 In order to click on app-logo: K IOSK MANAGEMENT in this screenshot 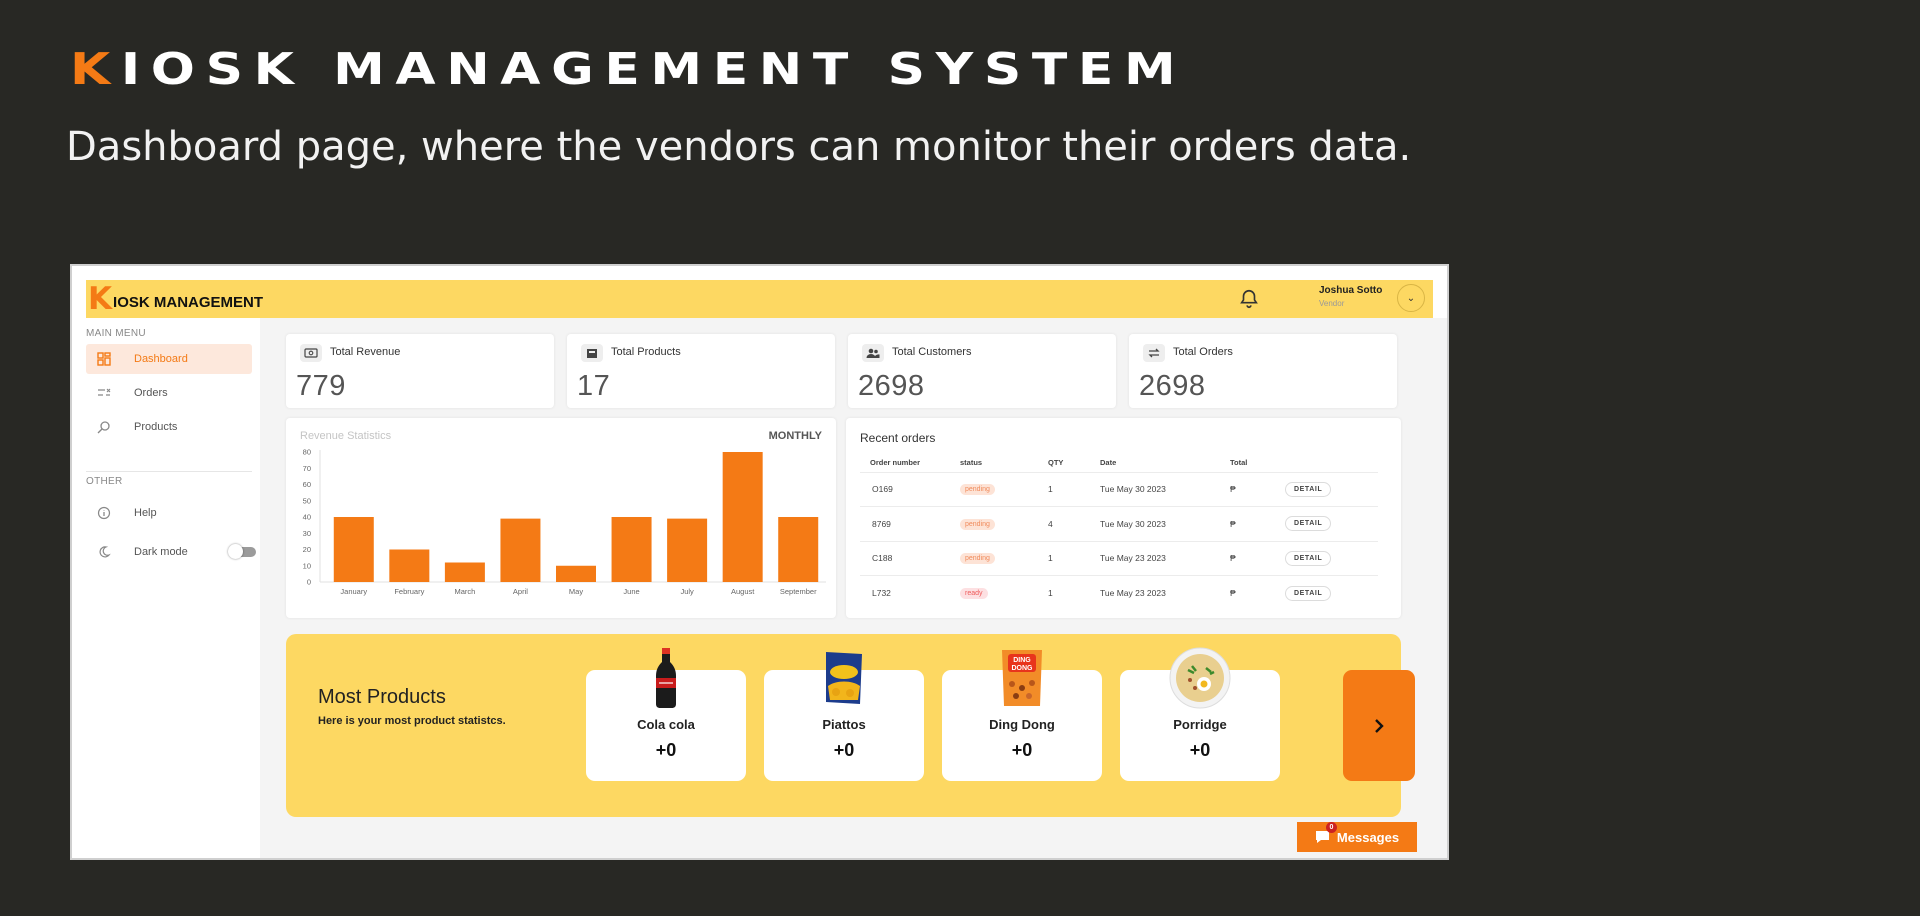, I will do `click(175, 299)`.